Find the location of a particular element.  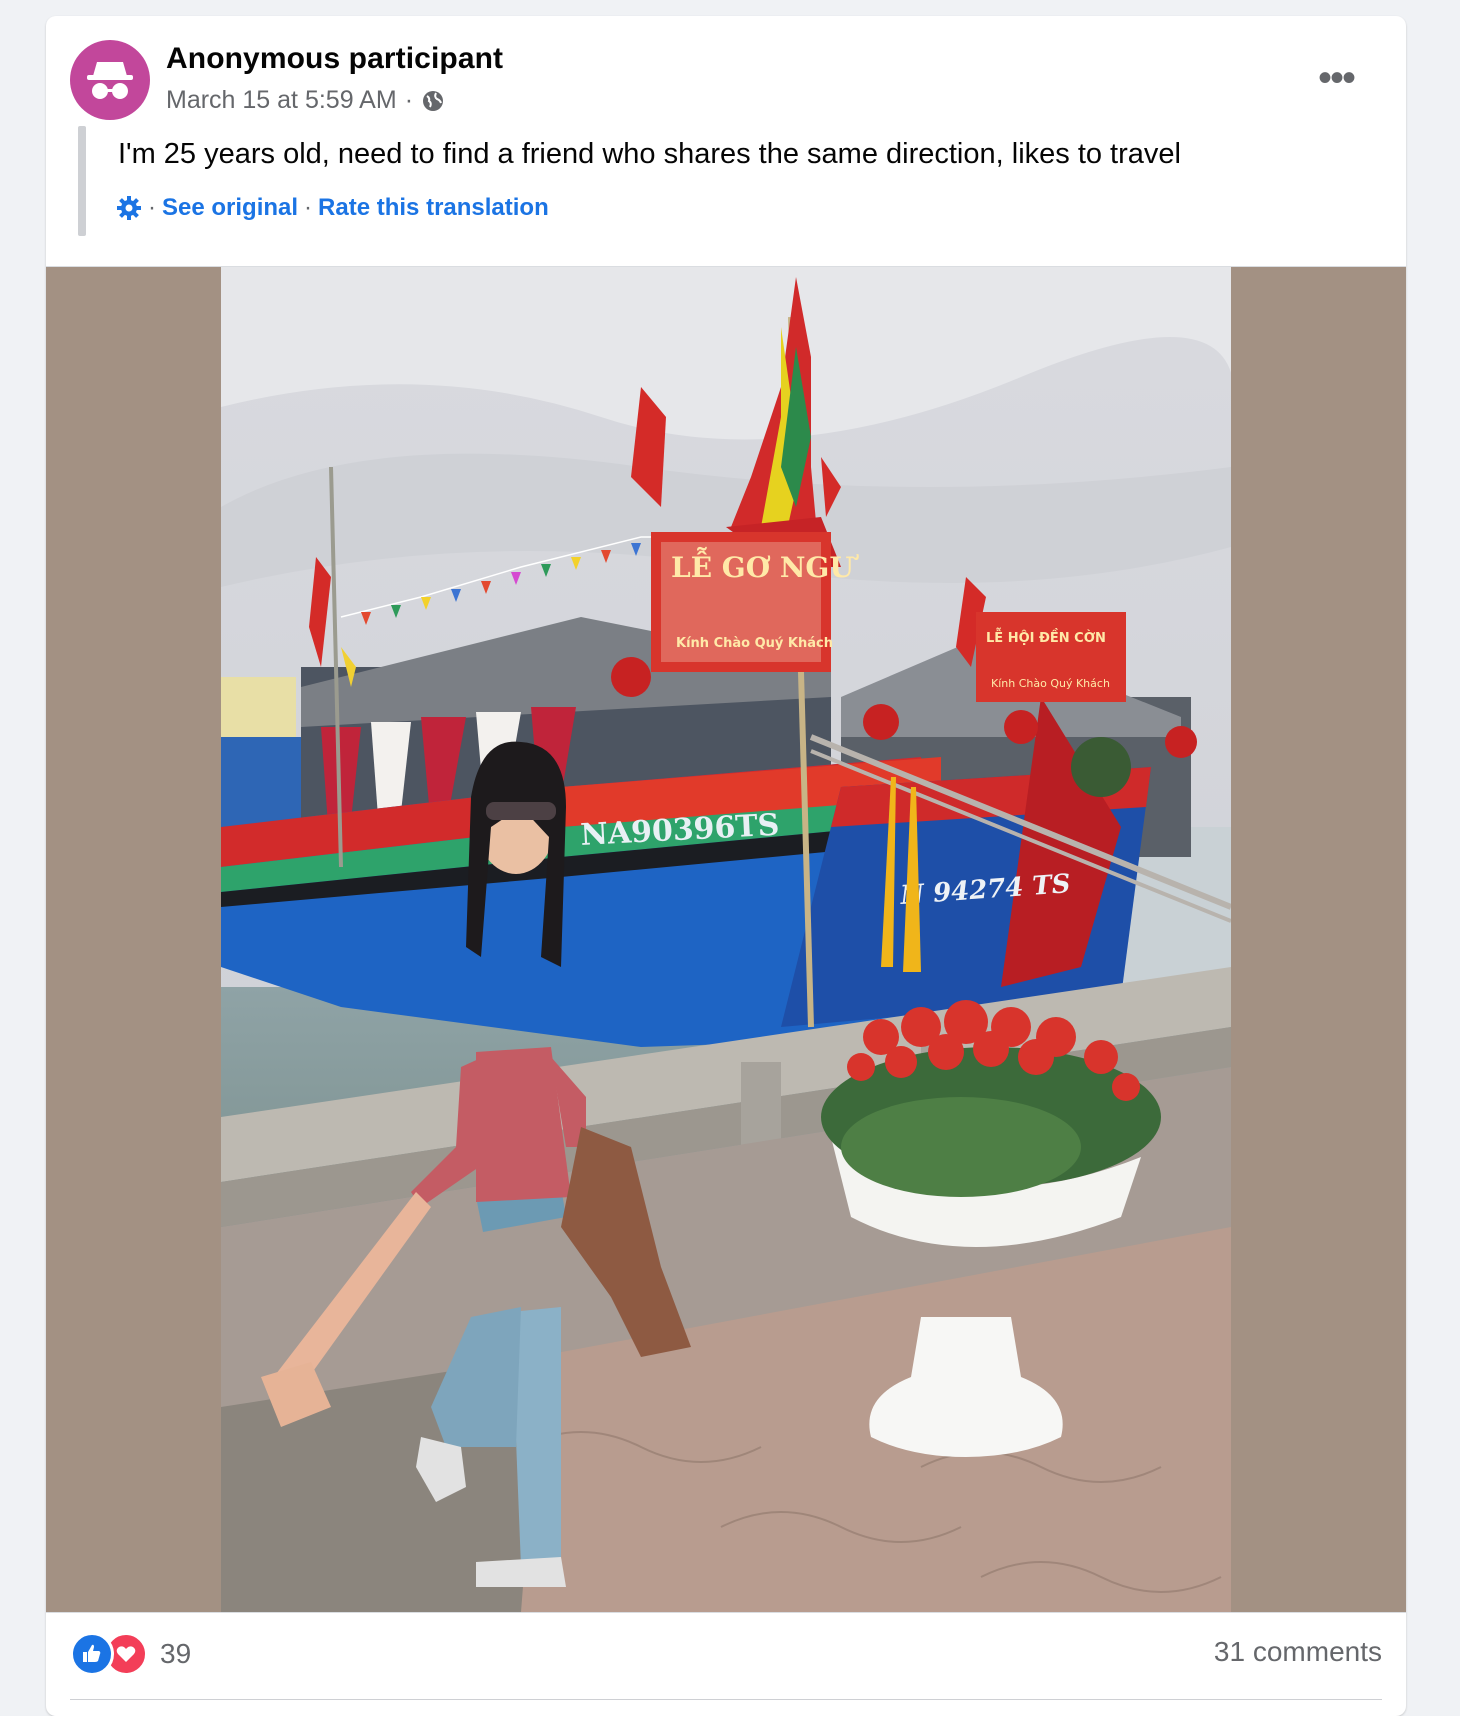

footer-divider is located at coordinates (726, 1699).